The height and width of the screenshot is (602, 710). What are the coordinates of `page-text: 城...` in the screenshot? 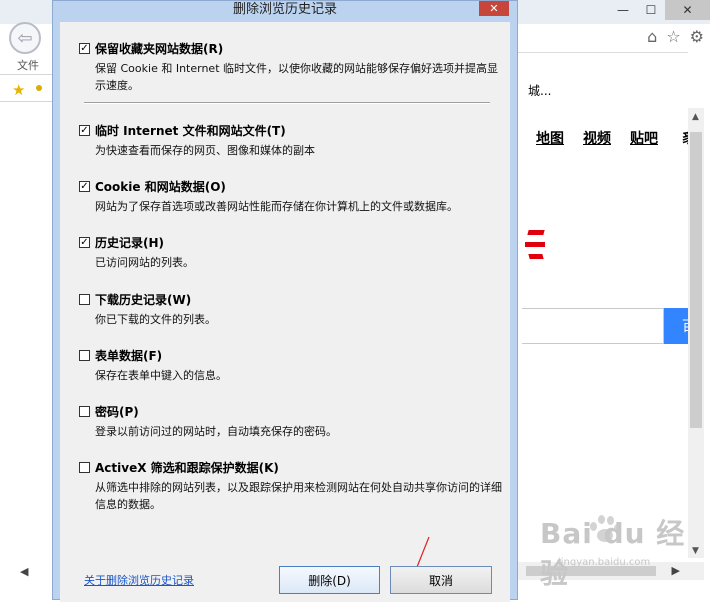 It's located at (539, 90).